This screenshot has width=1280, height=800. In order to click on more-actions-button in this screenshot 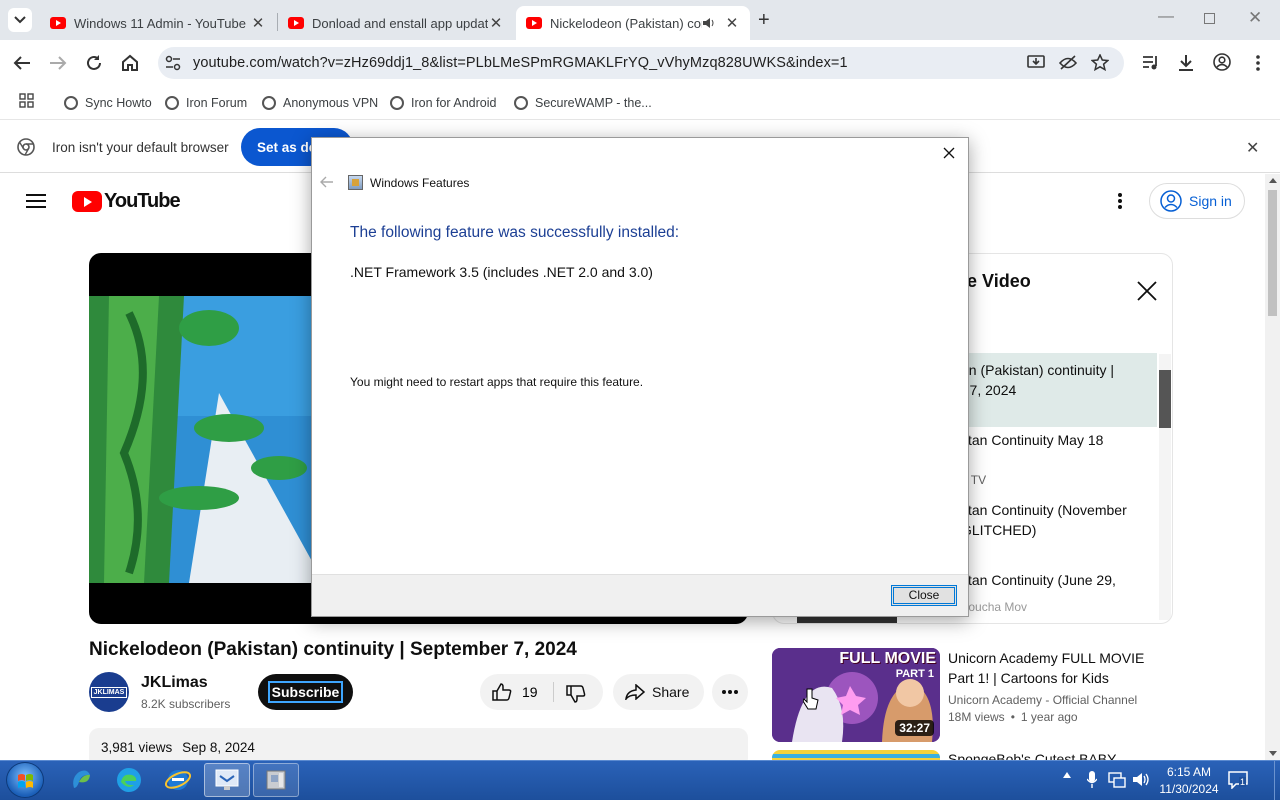, I will do `click(730, 692)`.